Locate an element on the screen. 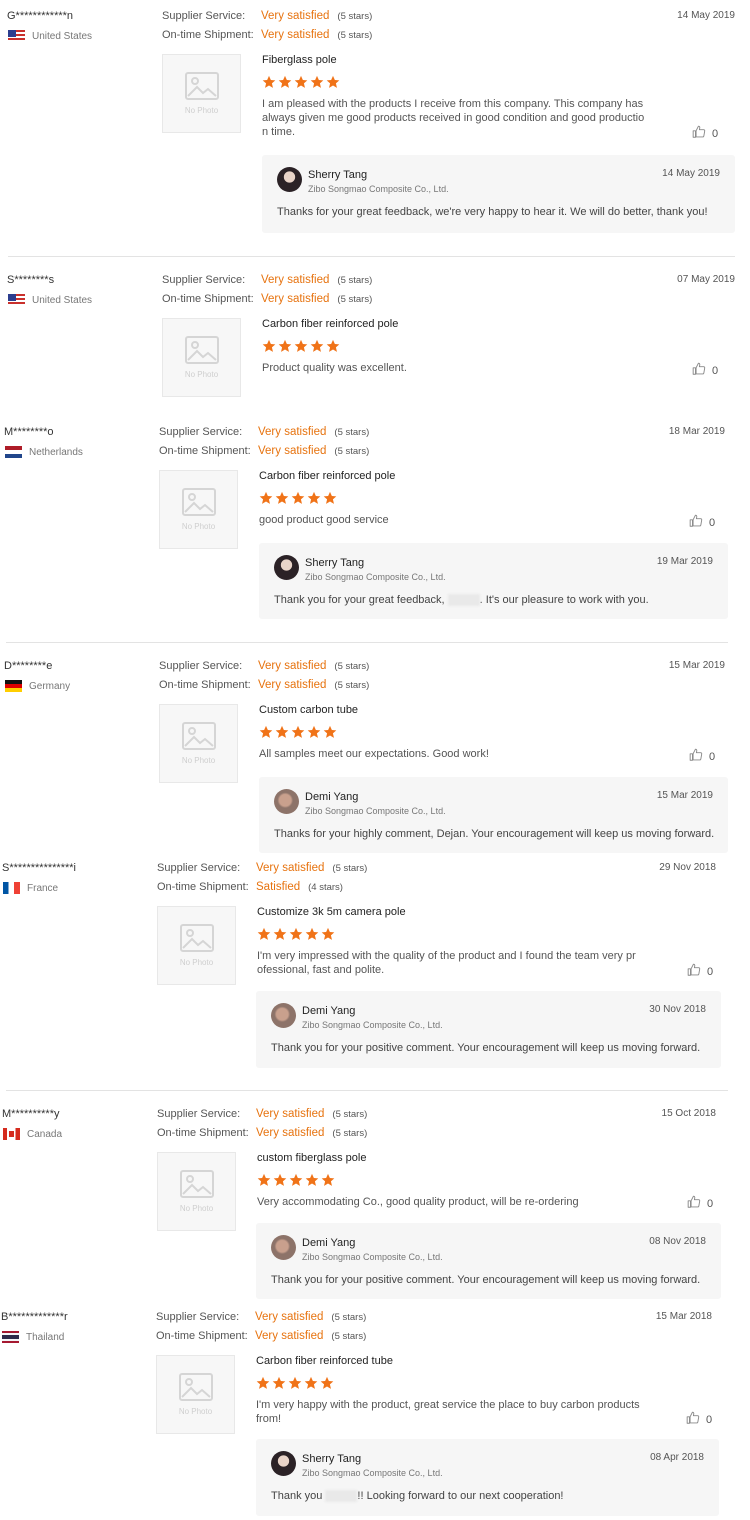 The height and width of the screenshot is (1520, 750). reply-date: 08 Nov 2018 is located at coordinates (677, 1241).